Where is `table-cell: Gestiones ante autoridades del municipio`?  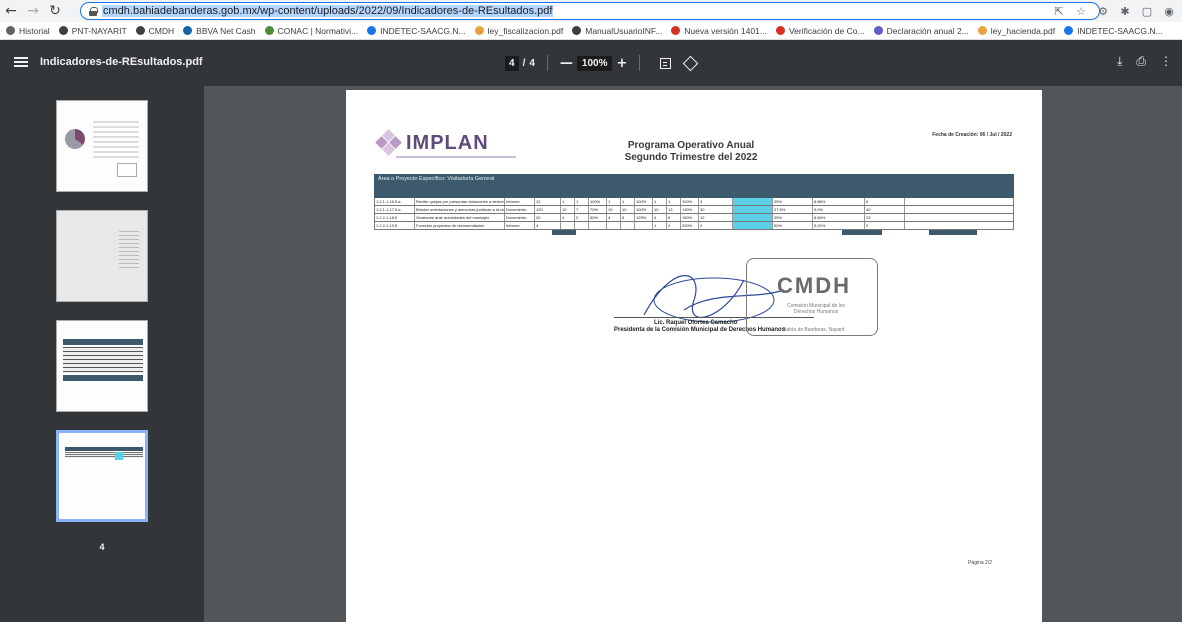 table-cell: Gestiones ante autoridades del municipio is located at coordinates (460, 217).